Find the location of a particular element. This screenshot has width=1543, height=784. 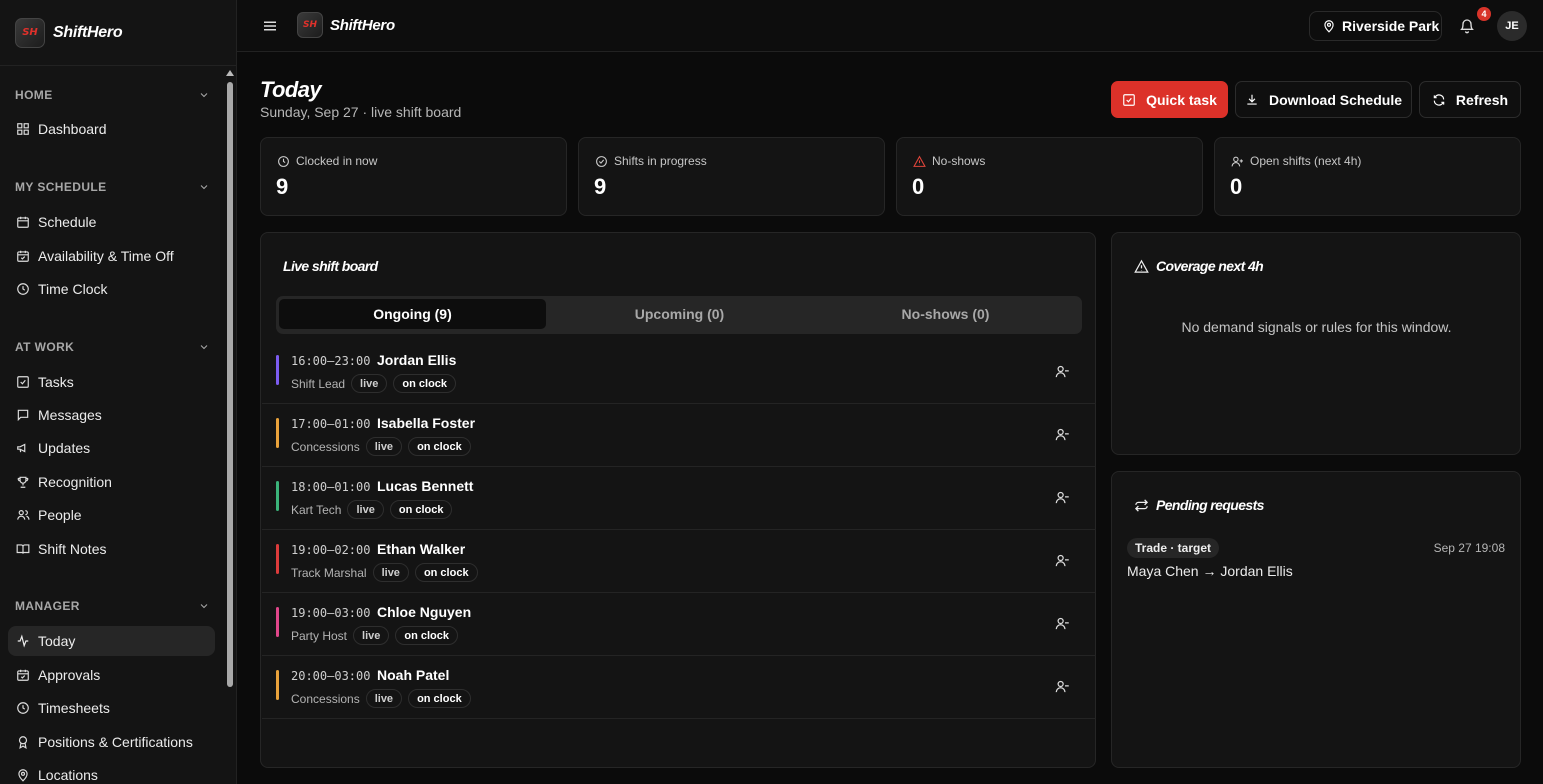

sidebar-item-timesheets: Timesheets is located at coordinates (111, 708).